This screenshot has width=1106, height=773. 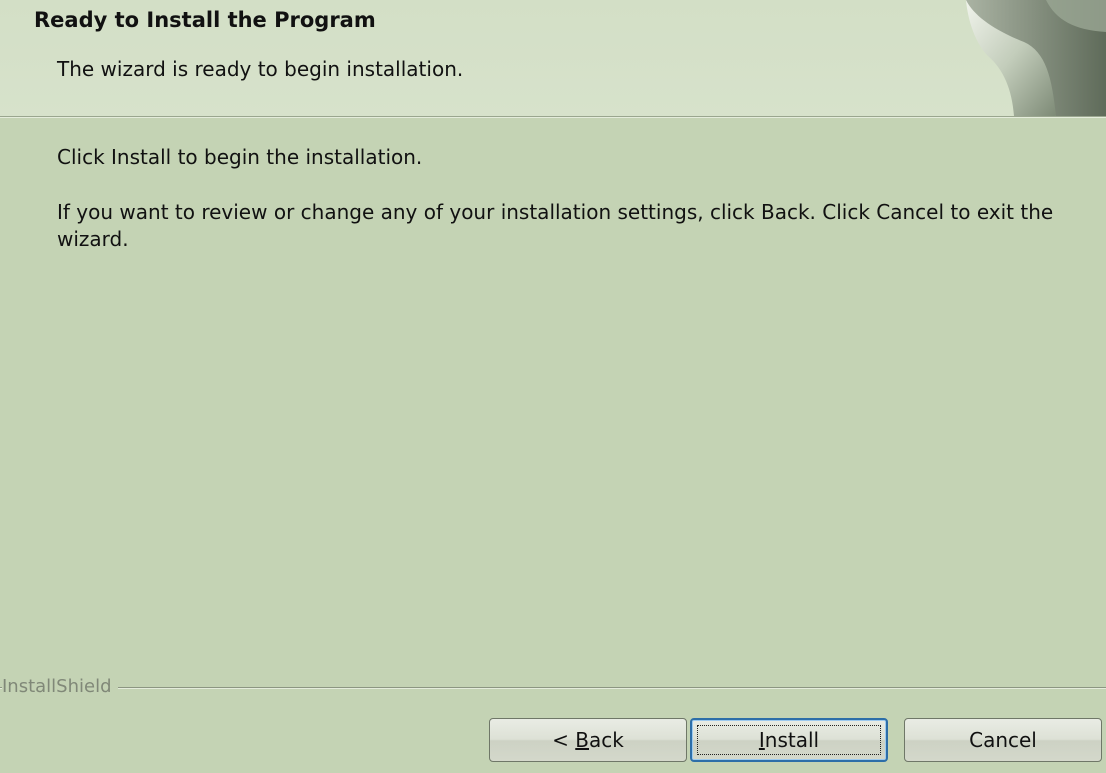 What do you see at coordinates (205, 20) in the screenshot?
I see `page-title: Ready to Install the Program` at bounding box center [205, 20].